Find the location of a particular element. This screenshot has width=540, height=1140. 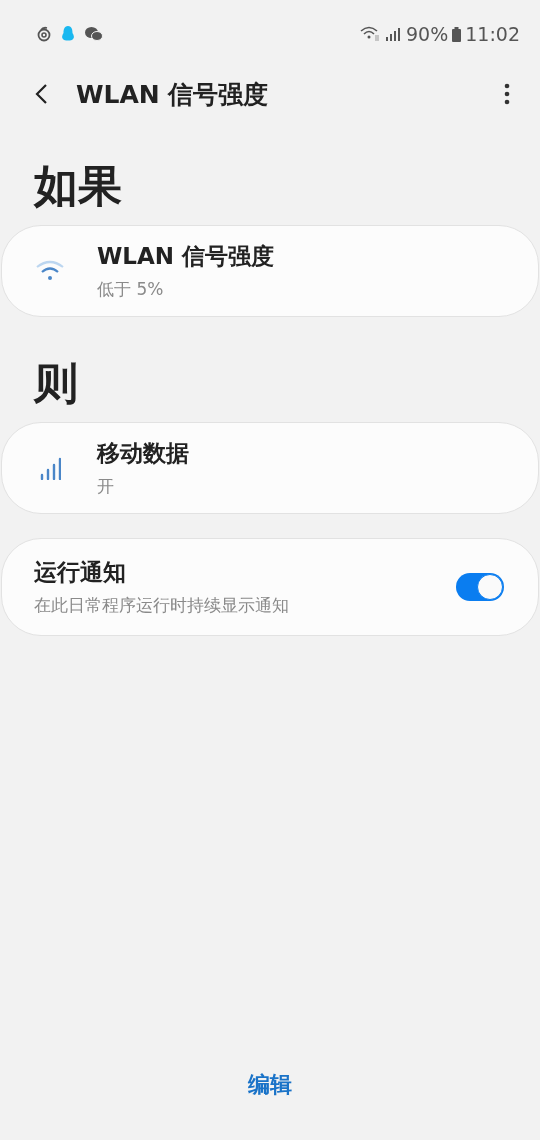

battery-percentage: 90% is located at coordinates (427, 34).